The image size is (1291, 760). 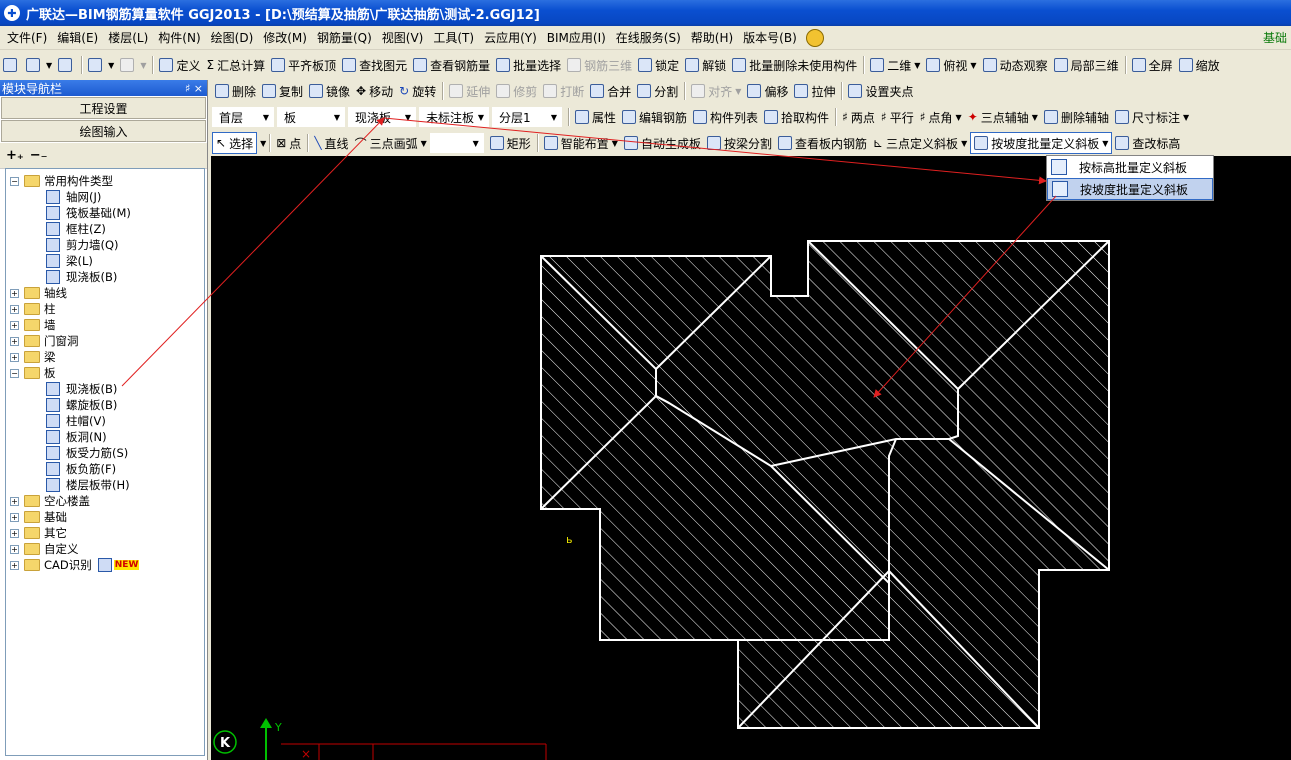 I want to click on move-button: ✥ 移动, so click(x=374, y=91).